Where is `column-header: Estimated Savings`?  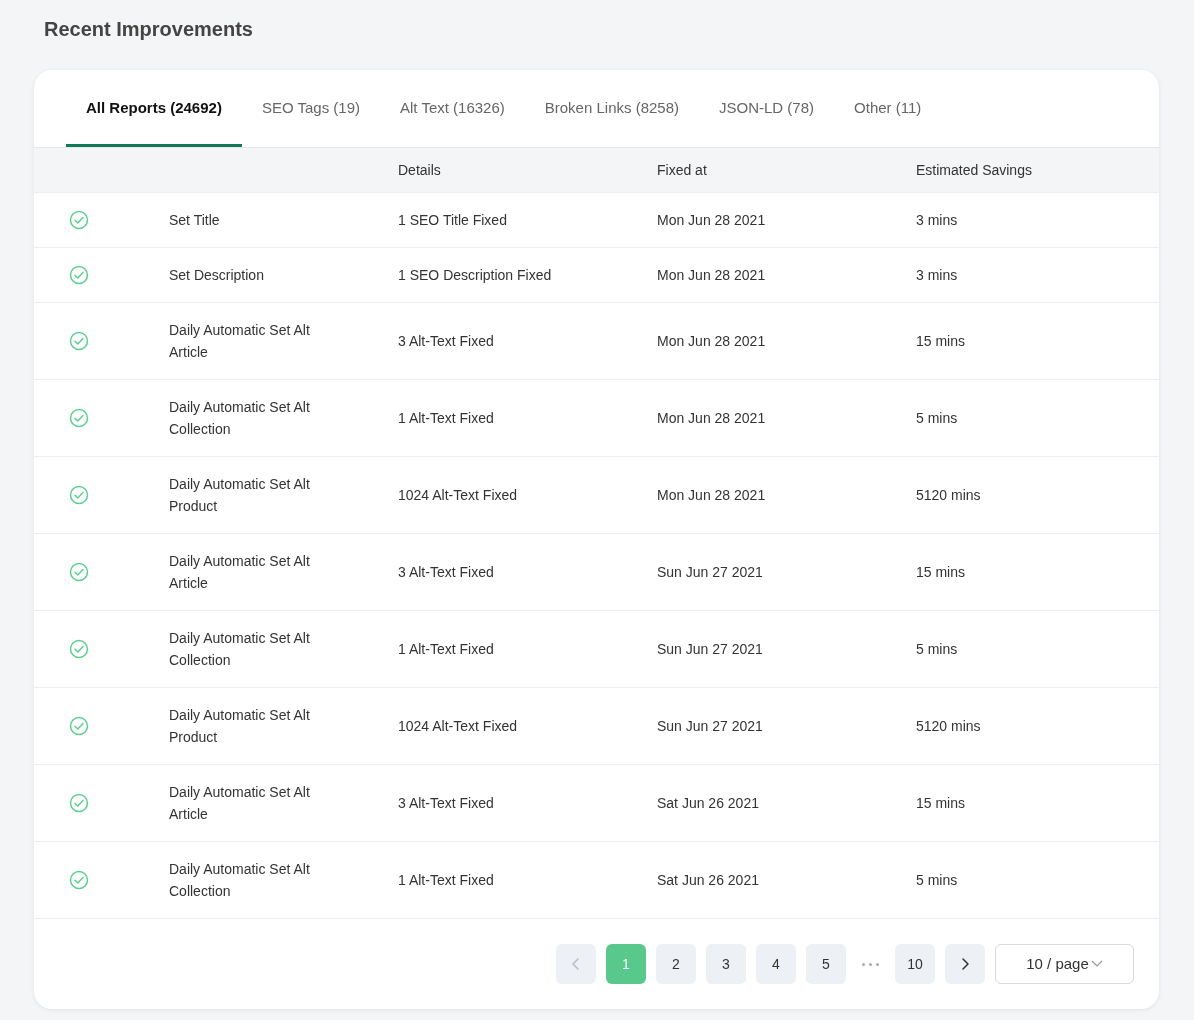
column-header: Estimated Savings is located at coordinates (974, 169).